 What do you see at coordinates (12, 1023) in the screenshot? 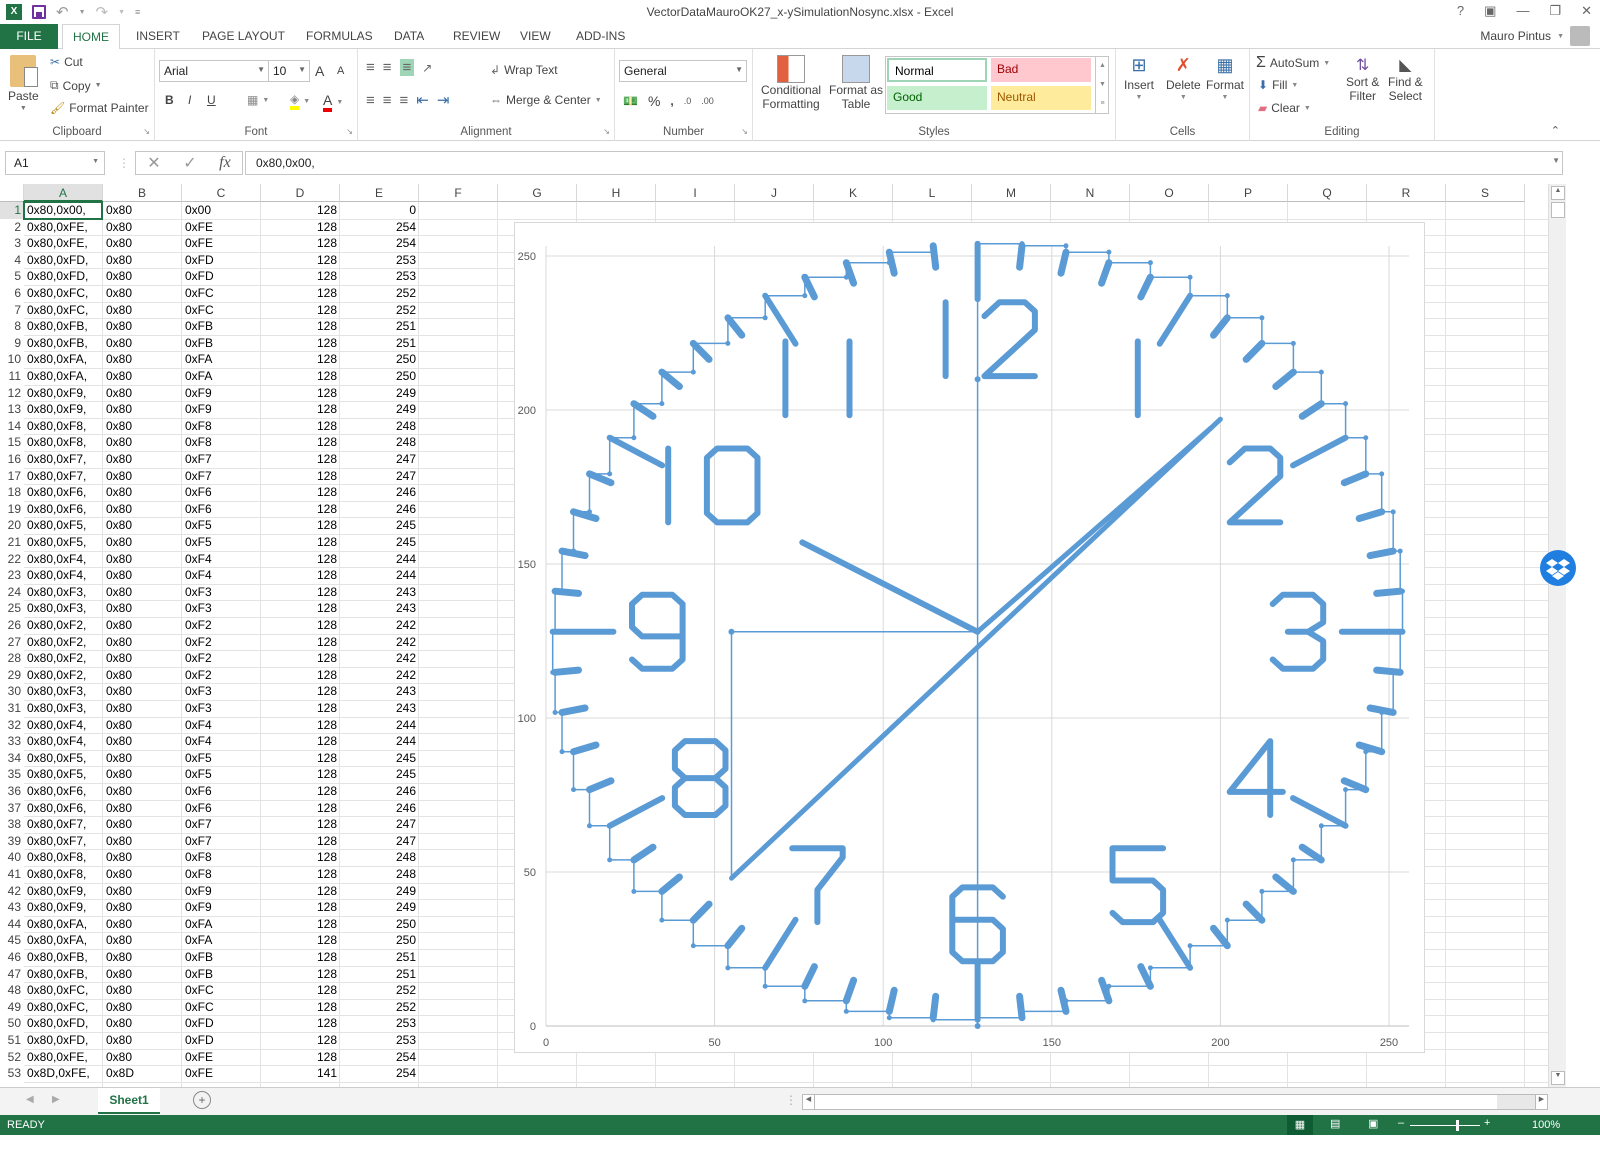
I see `row-header: 50` at bounding box center [12, 1023].